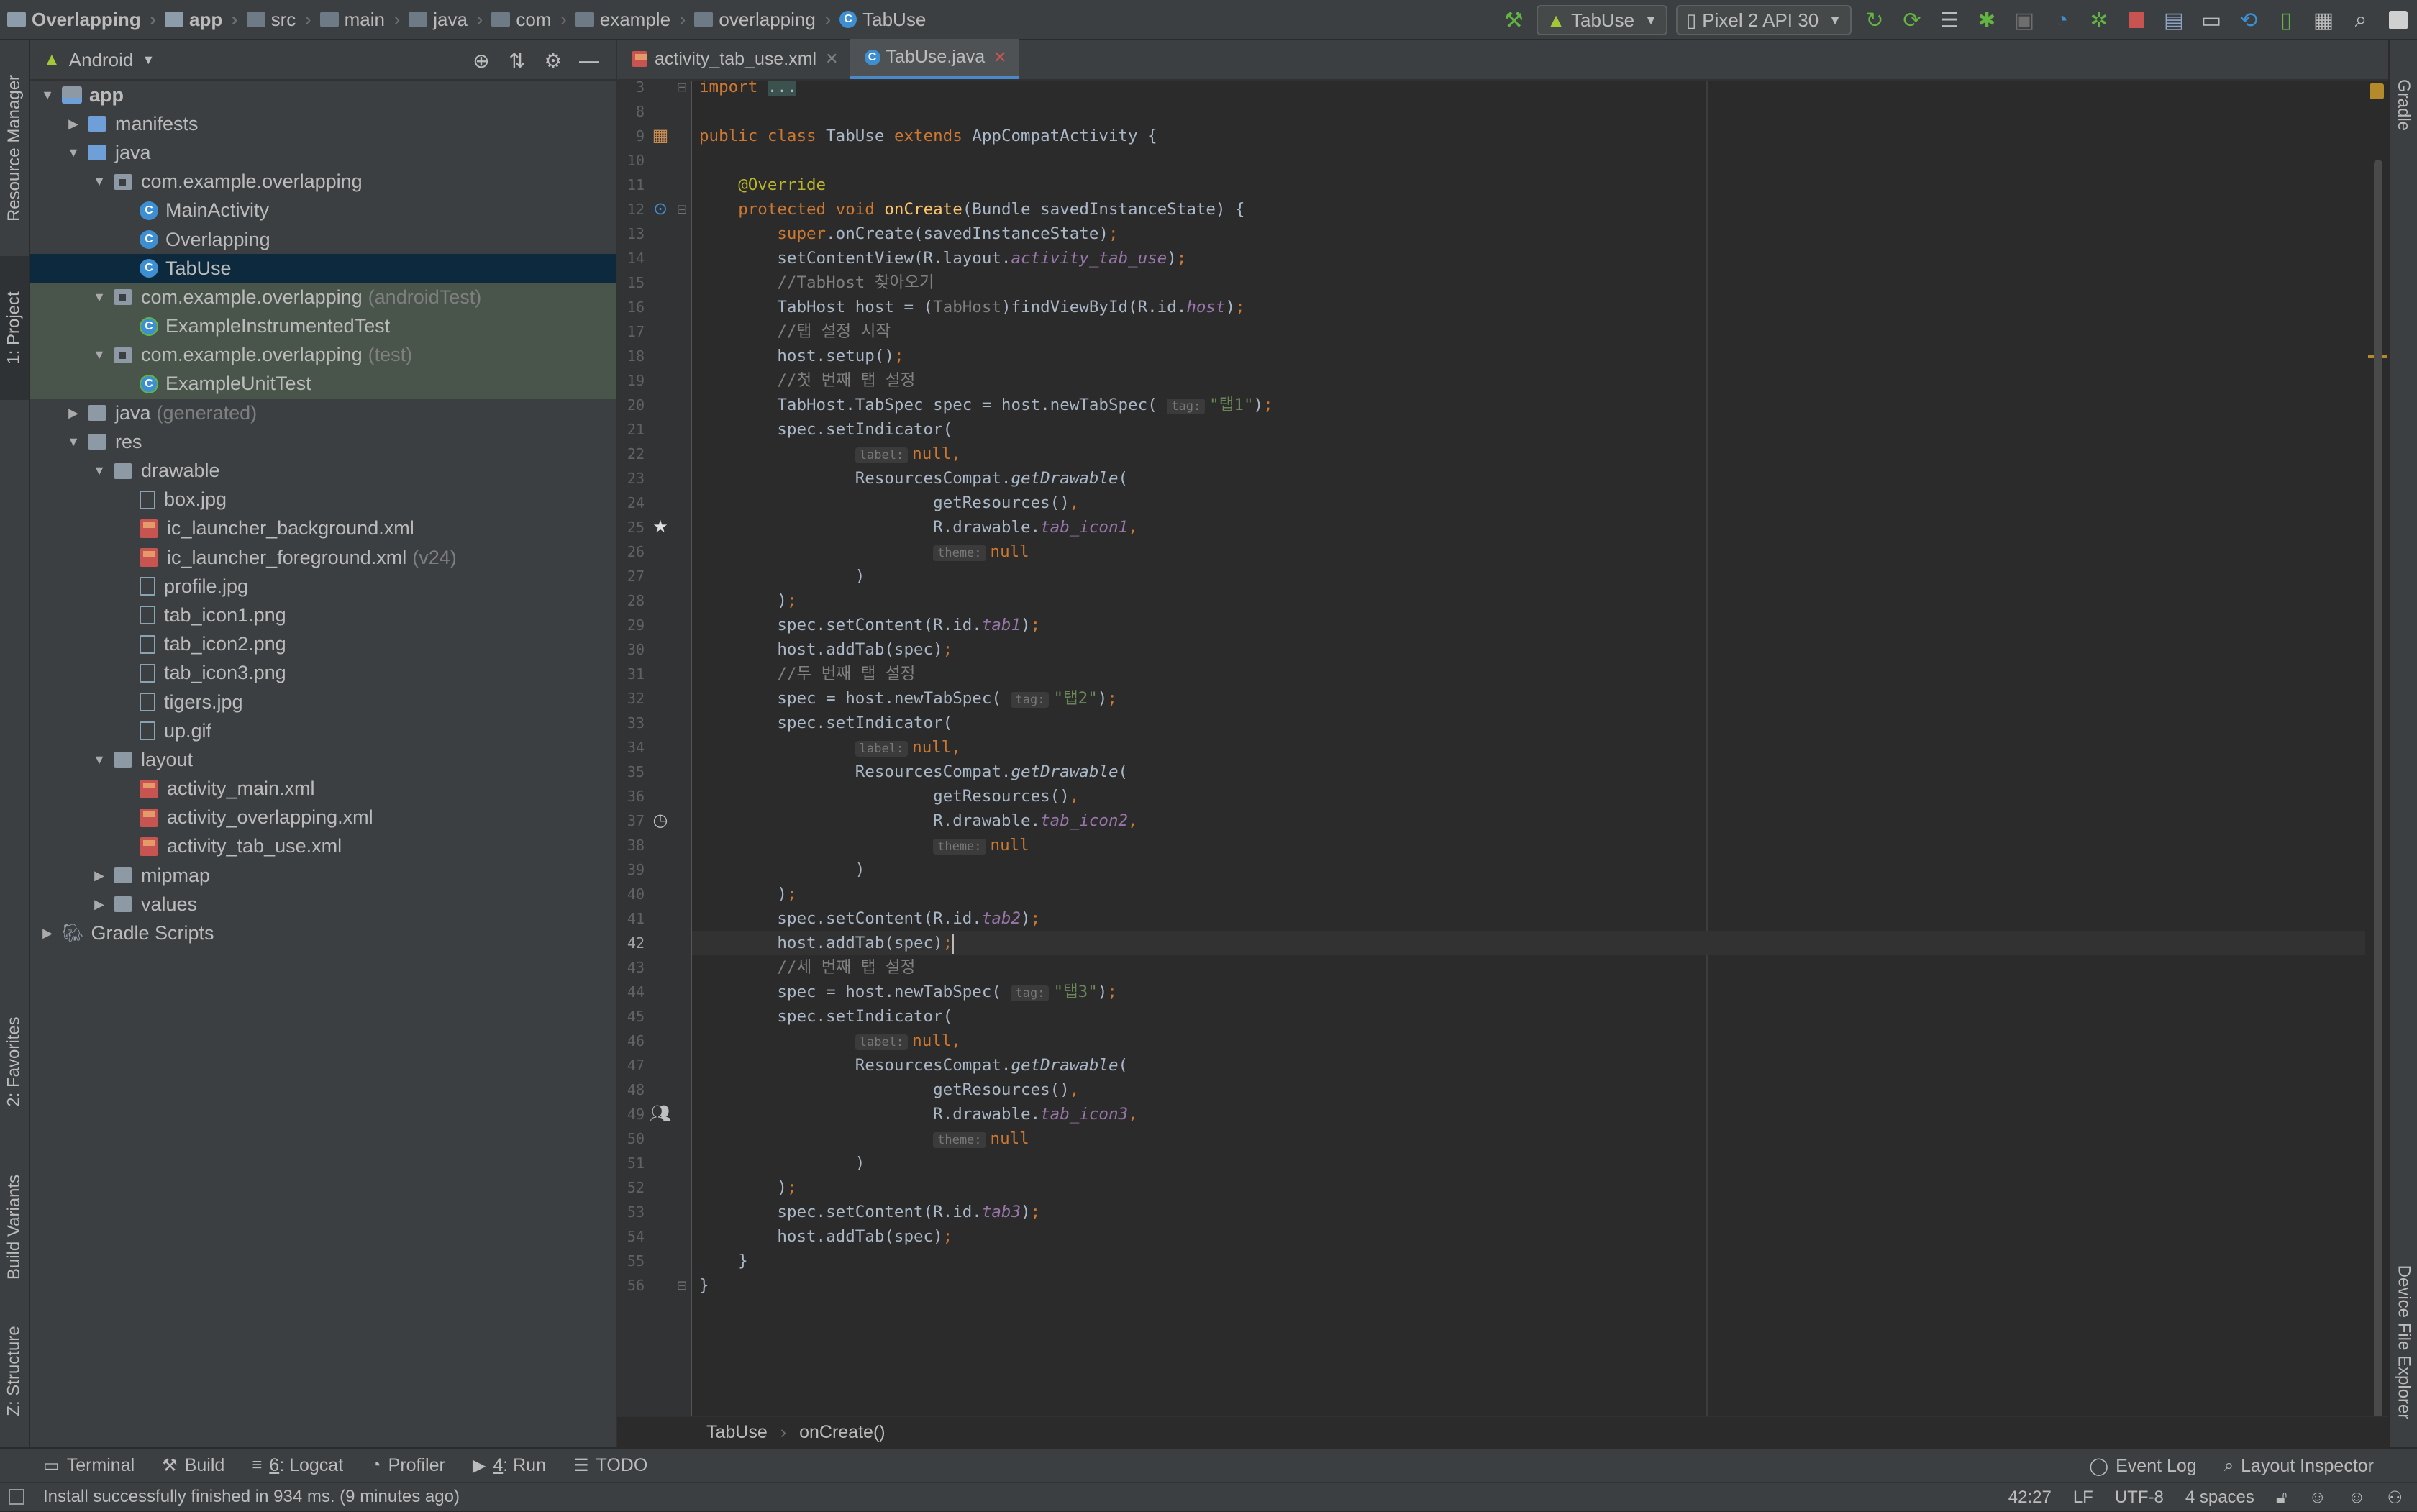 The image size is (2417, 1512). What do you see at coordinates (2361, 20) in the screenshot?
I see `search-icon: ⌕` at bounding box center [2361, 20].